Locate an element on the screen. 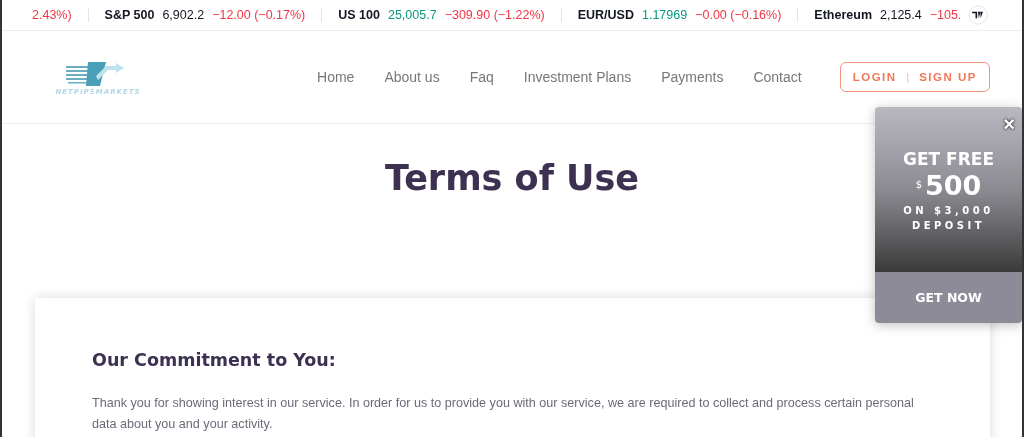 This screenshot has width=1024, height=437. ticker-symbol: Ethereum is located at coordinates (843, 15).